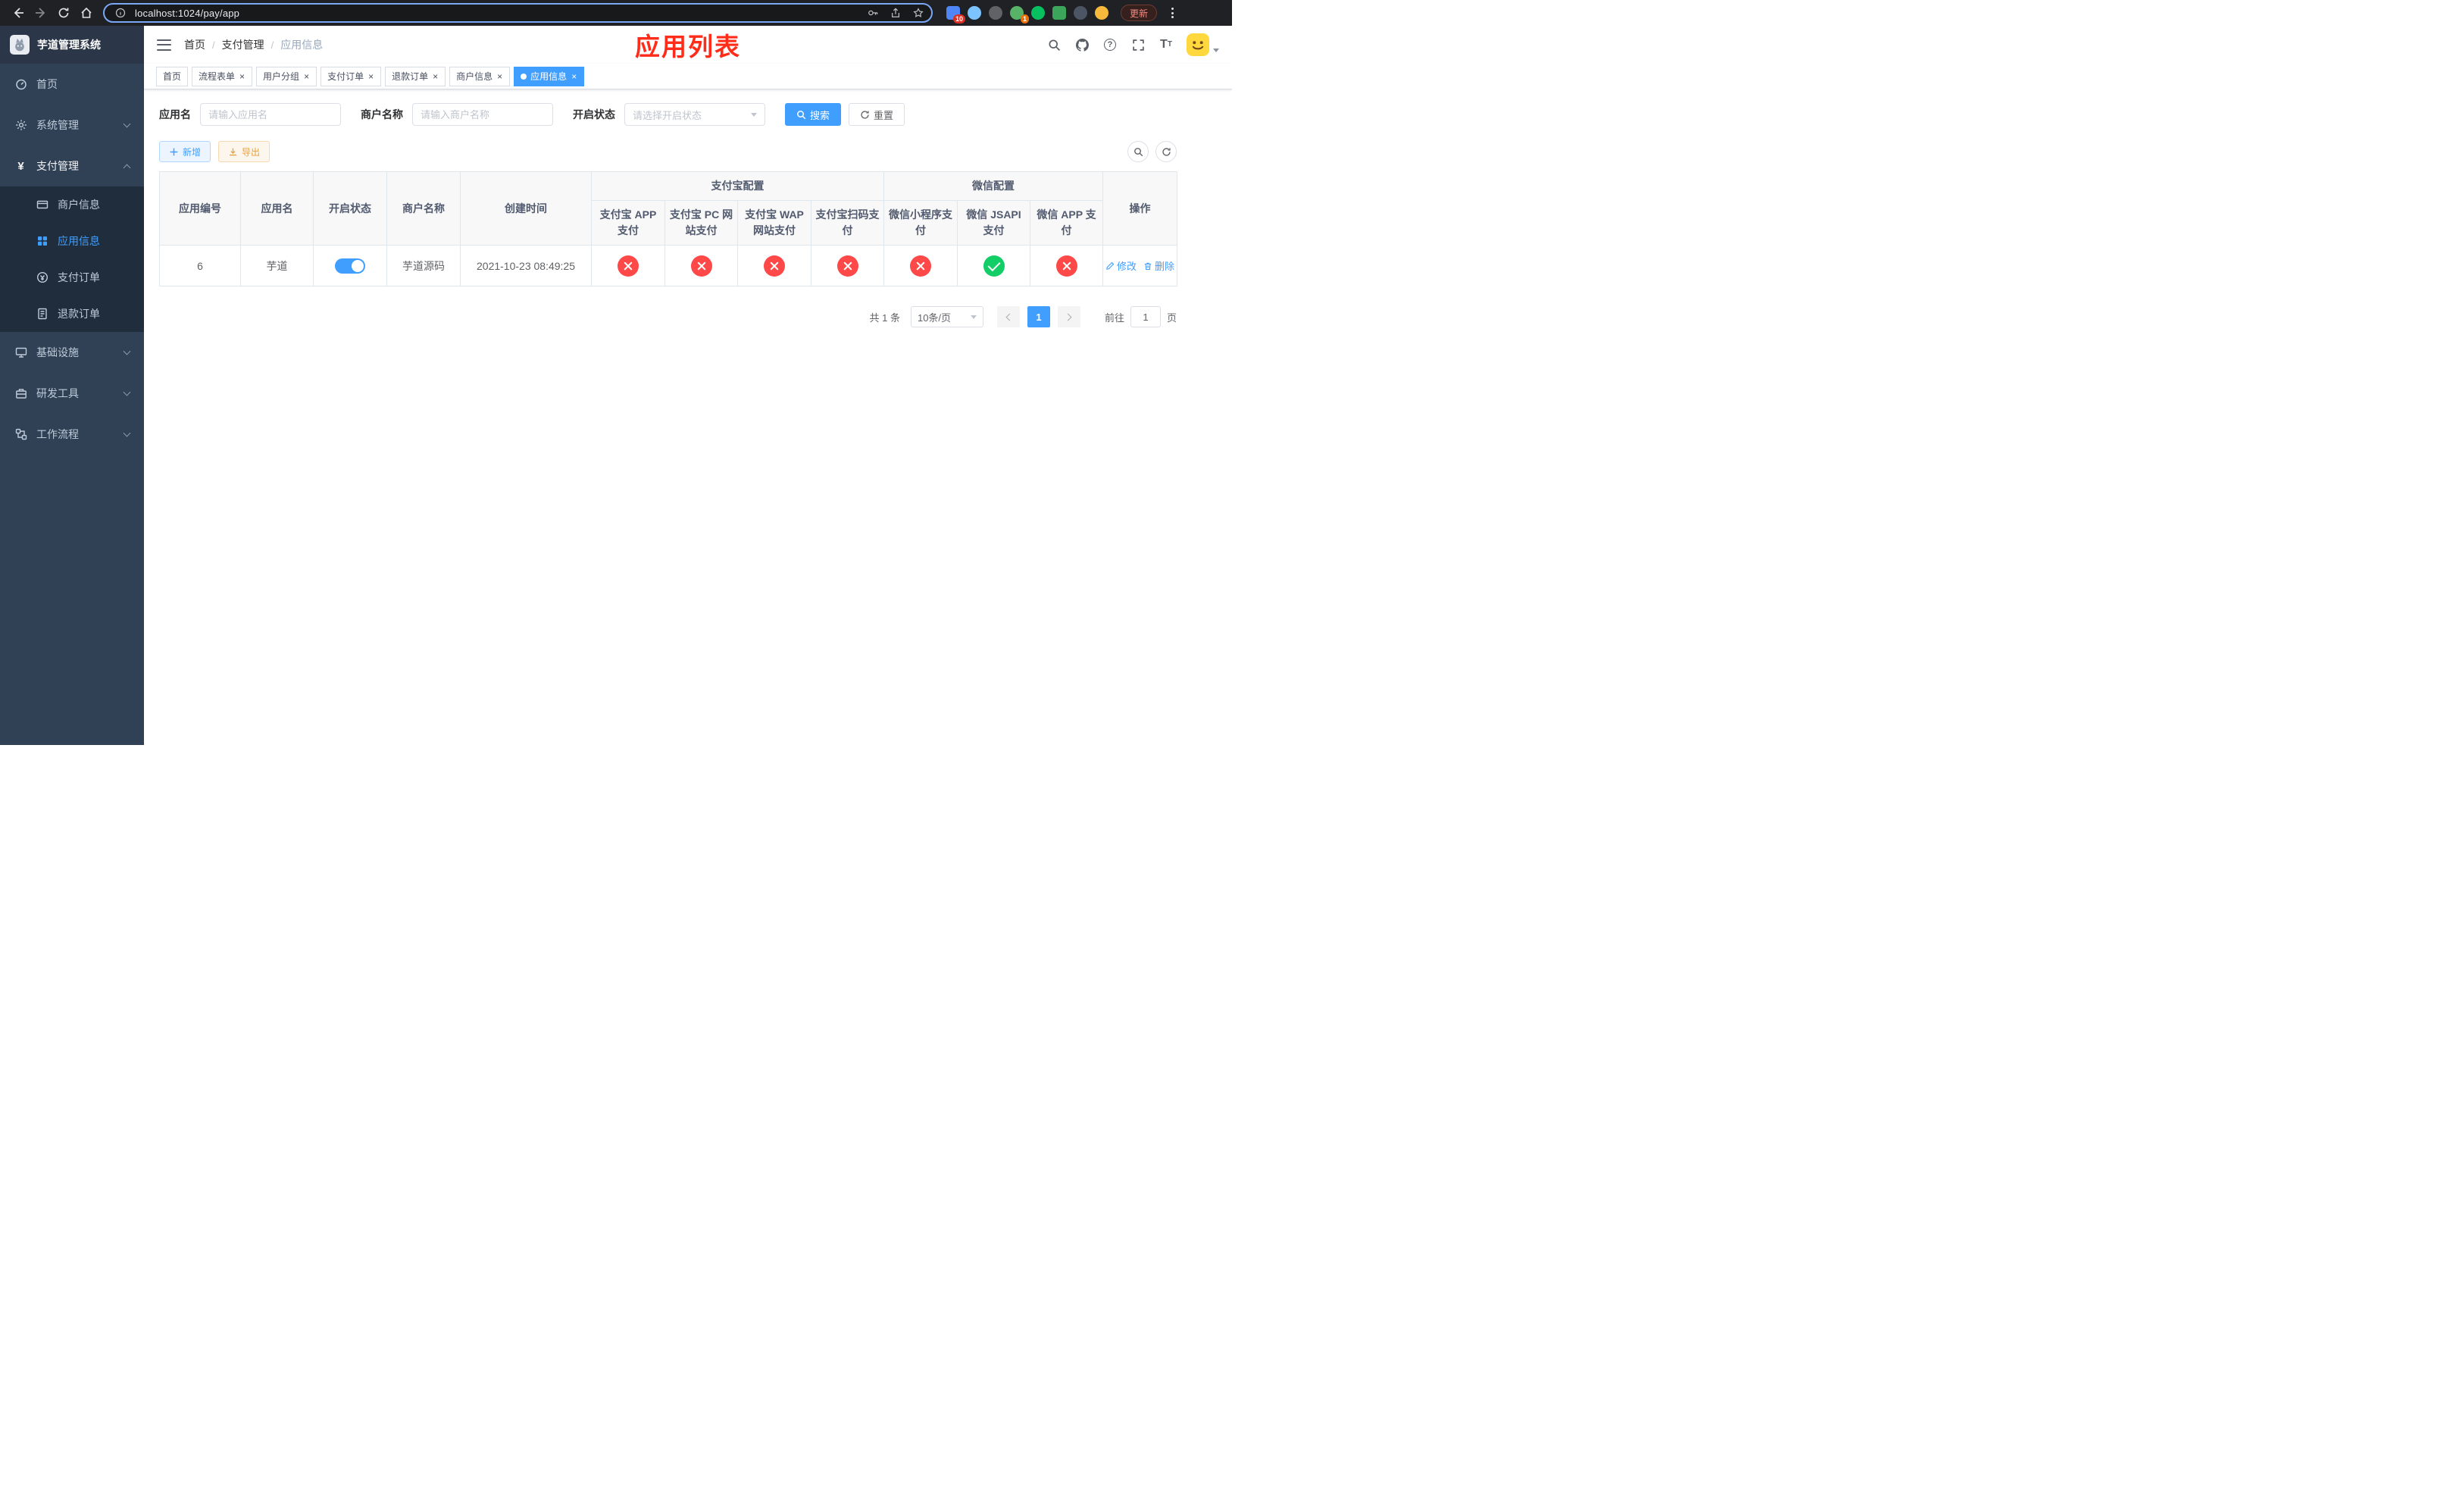 Image resolution: width=2464 pixels, height=1490 pixels. I want to click on fullscreen-button, so click(1138, 44).